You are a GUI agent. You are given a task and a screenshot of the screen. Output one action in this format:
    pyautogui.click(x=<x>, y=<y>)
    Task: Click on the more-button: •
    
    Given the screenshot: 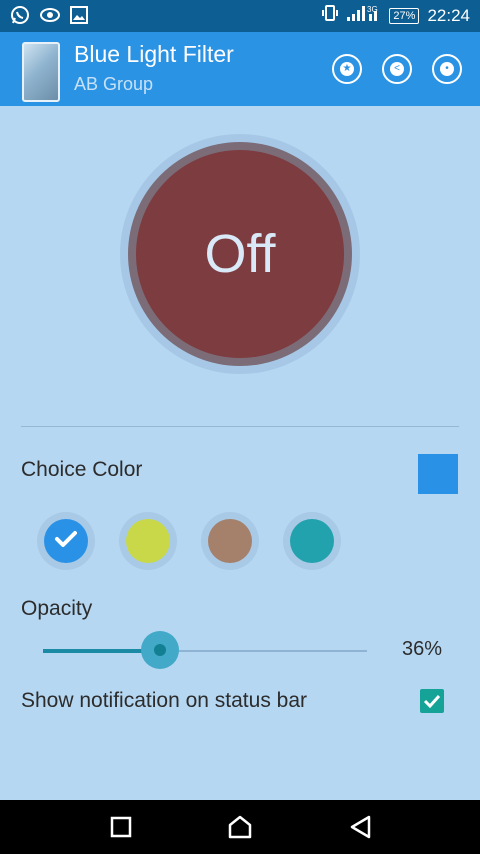 What is the action you would take?
    pyautogui.click(x=447, y=69)
    